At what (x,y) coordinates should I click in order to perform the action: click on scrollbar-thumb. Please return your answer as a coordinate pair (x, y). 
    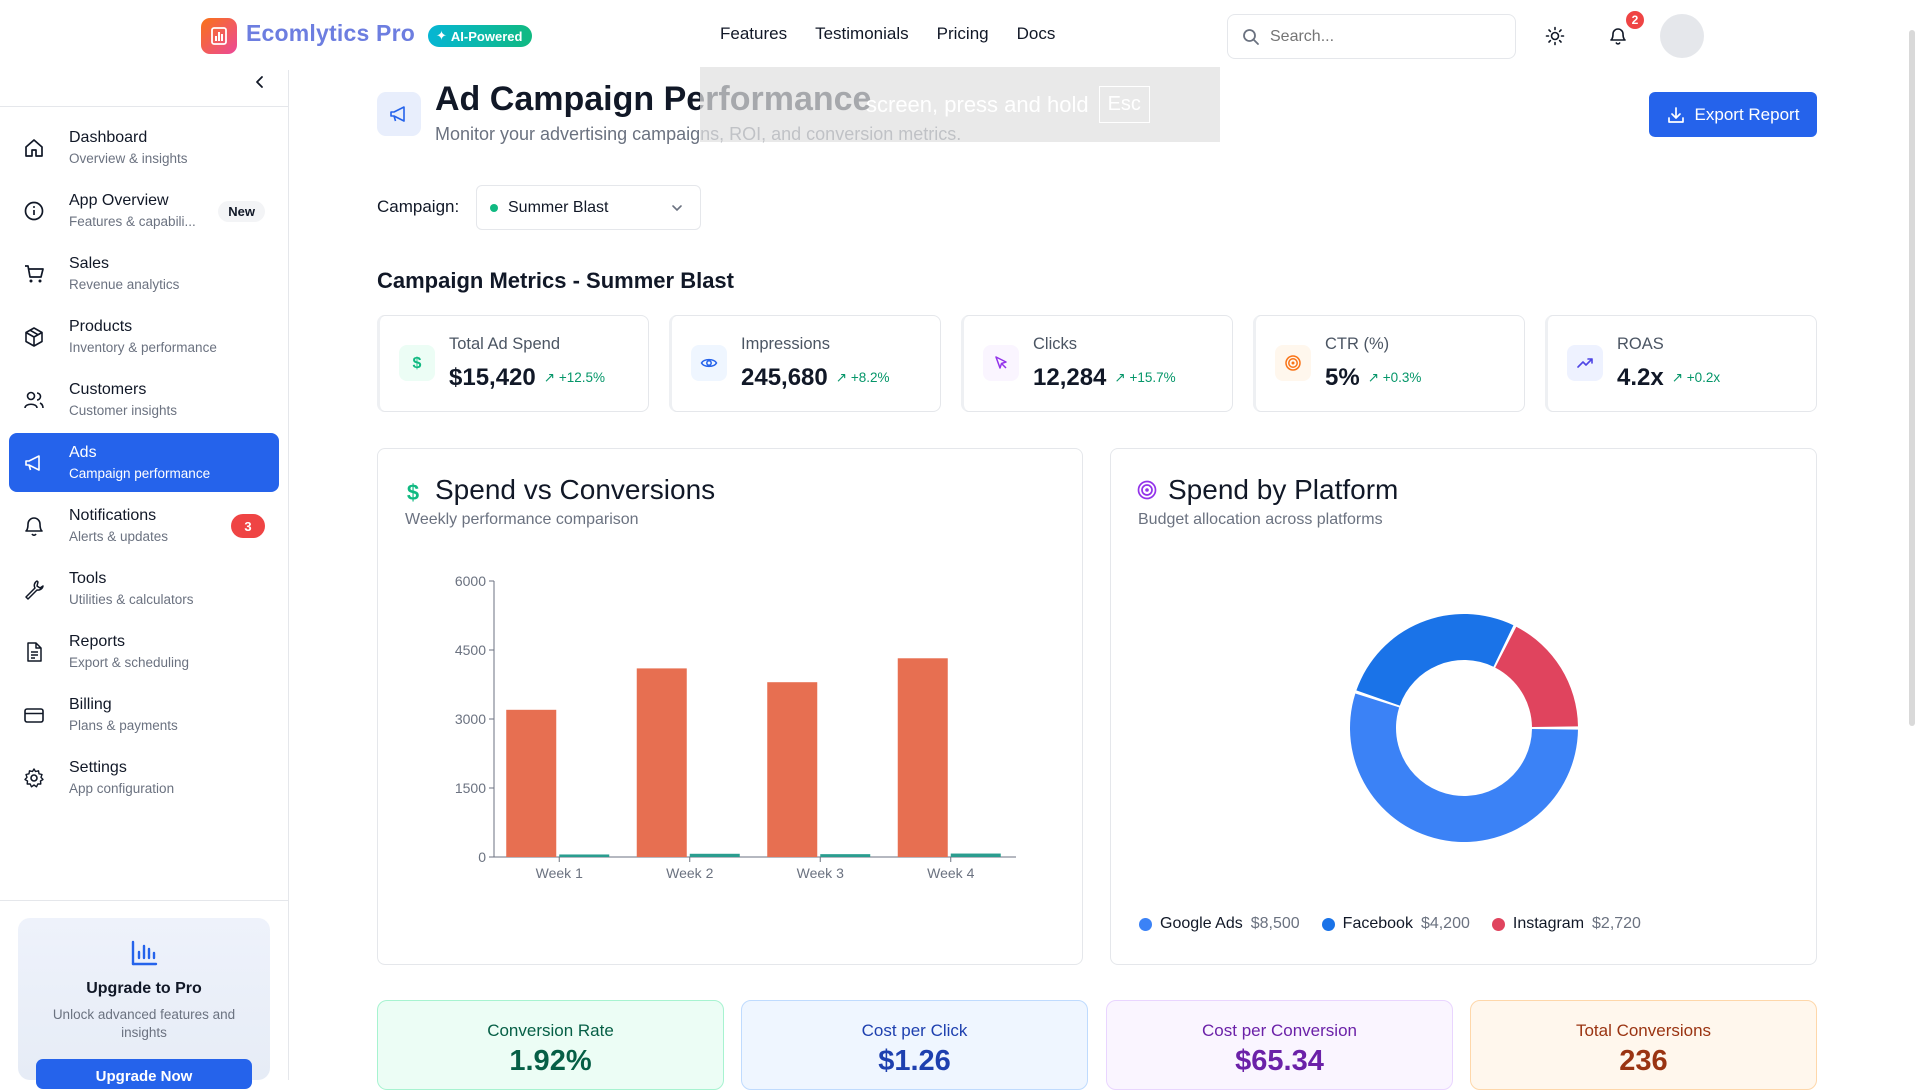
    Looking at the image, I should click on (1912, 378).